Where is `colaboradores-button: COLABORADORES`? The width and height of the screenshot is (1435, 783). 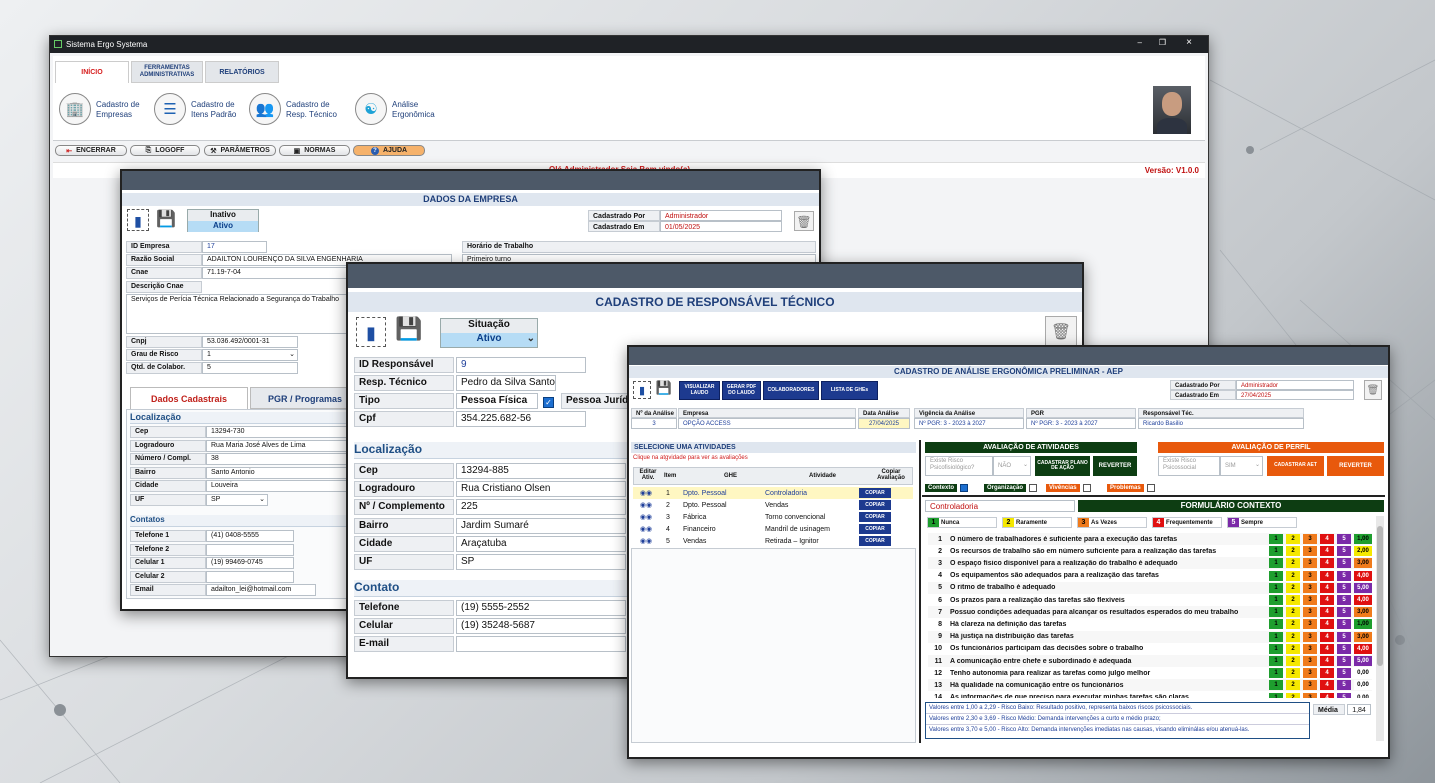 colaboradores-button: COLABORADORES is located at coordinates (791, 390).